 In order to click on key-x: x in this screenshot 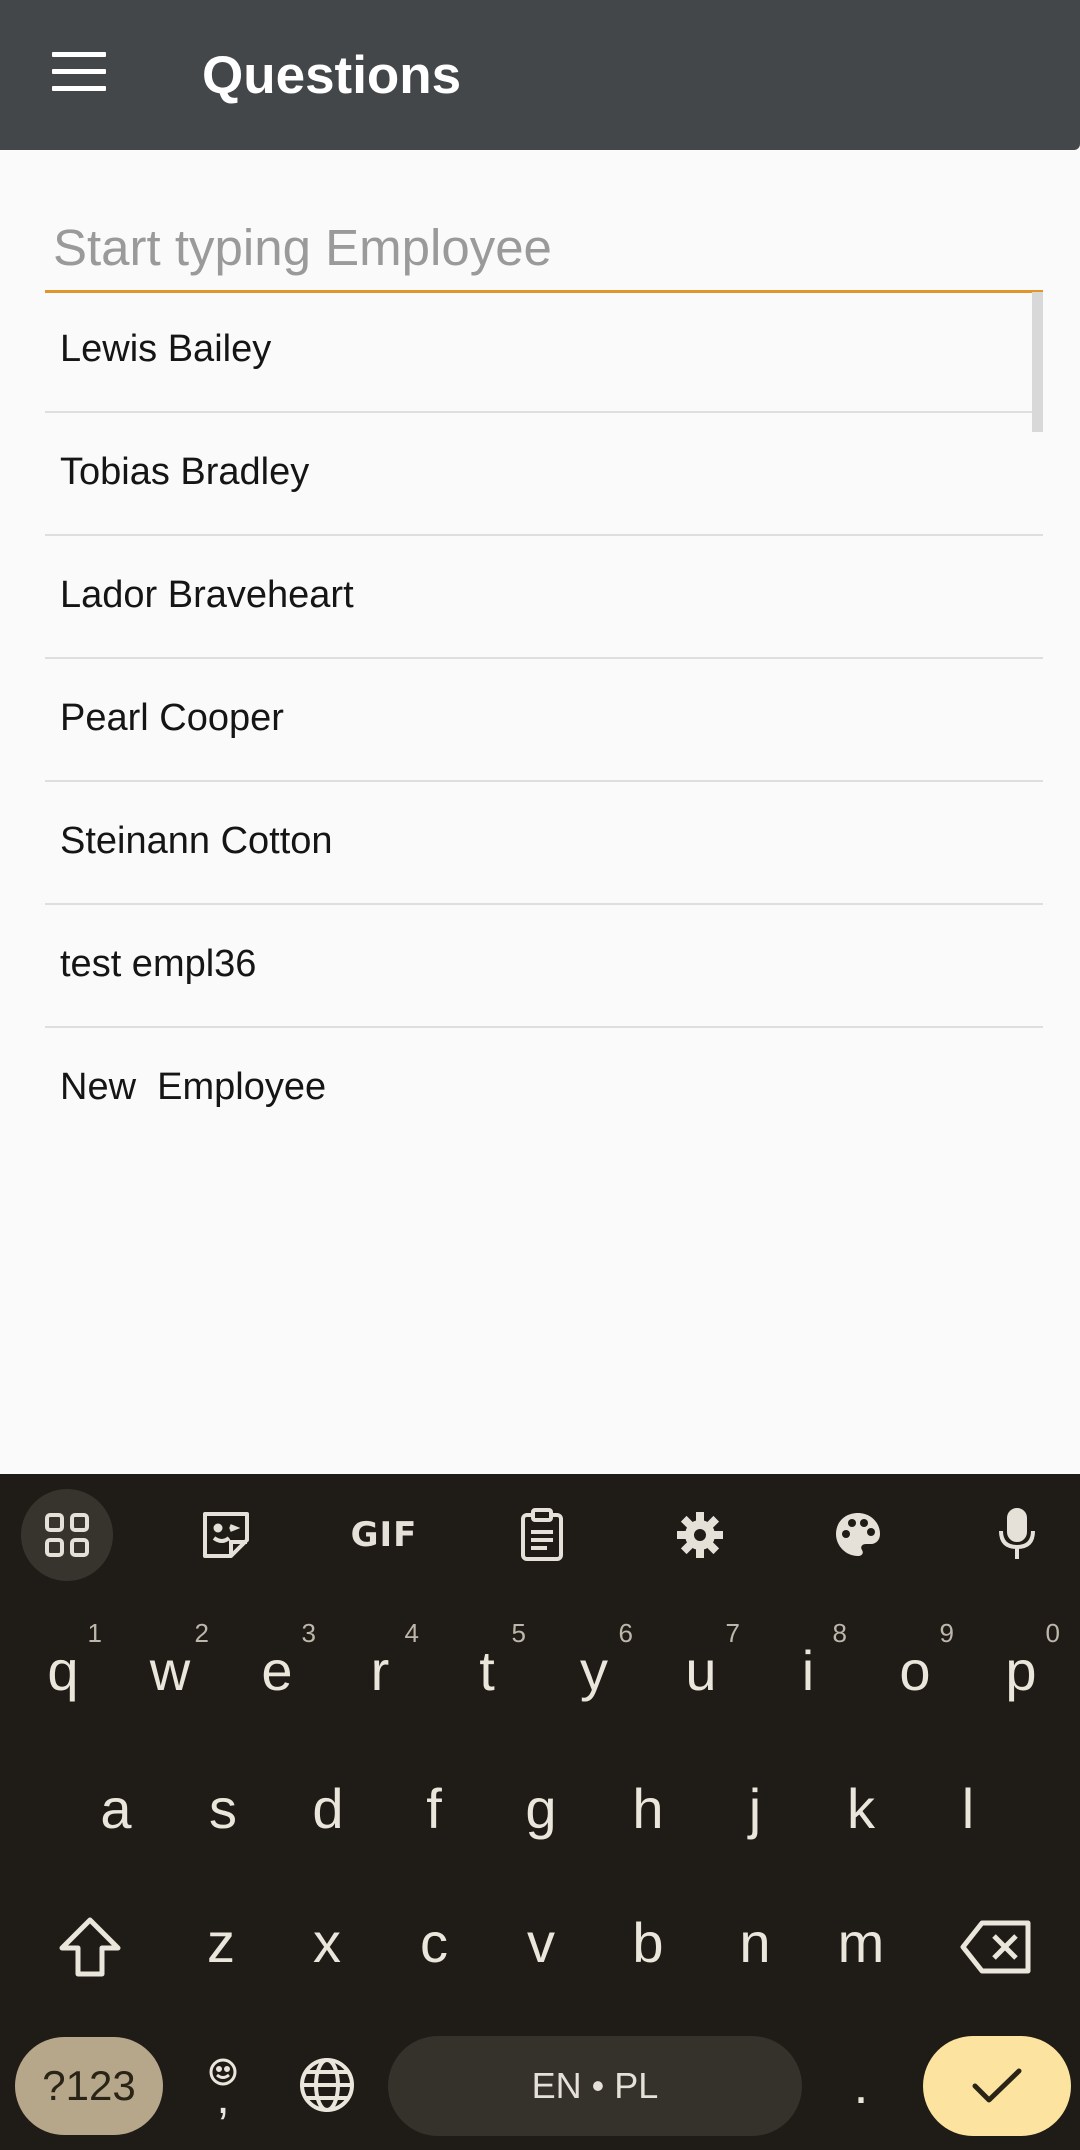, I will do `click(327, 1947)`.